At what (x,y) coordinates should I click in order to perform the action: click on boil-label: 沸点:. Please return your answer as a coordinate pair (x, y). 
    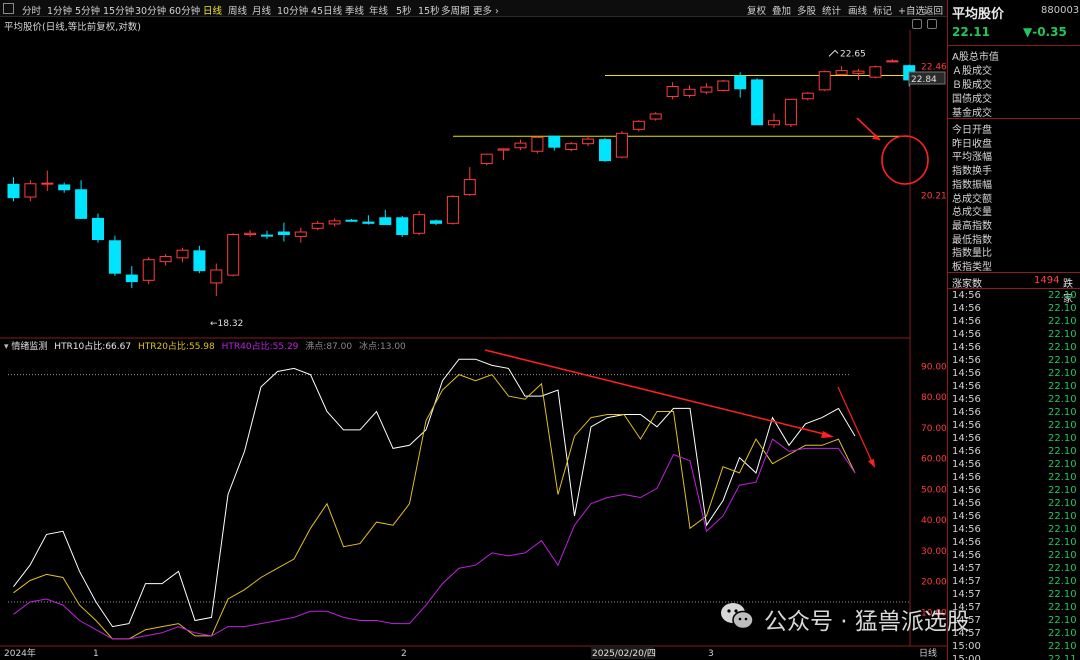
    Looking at the image, I should click on (316, 347).